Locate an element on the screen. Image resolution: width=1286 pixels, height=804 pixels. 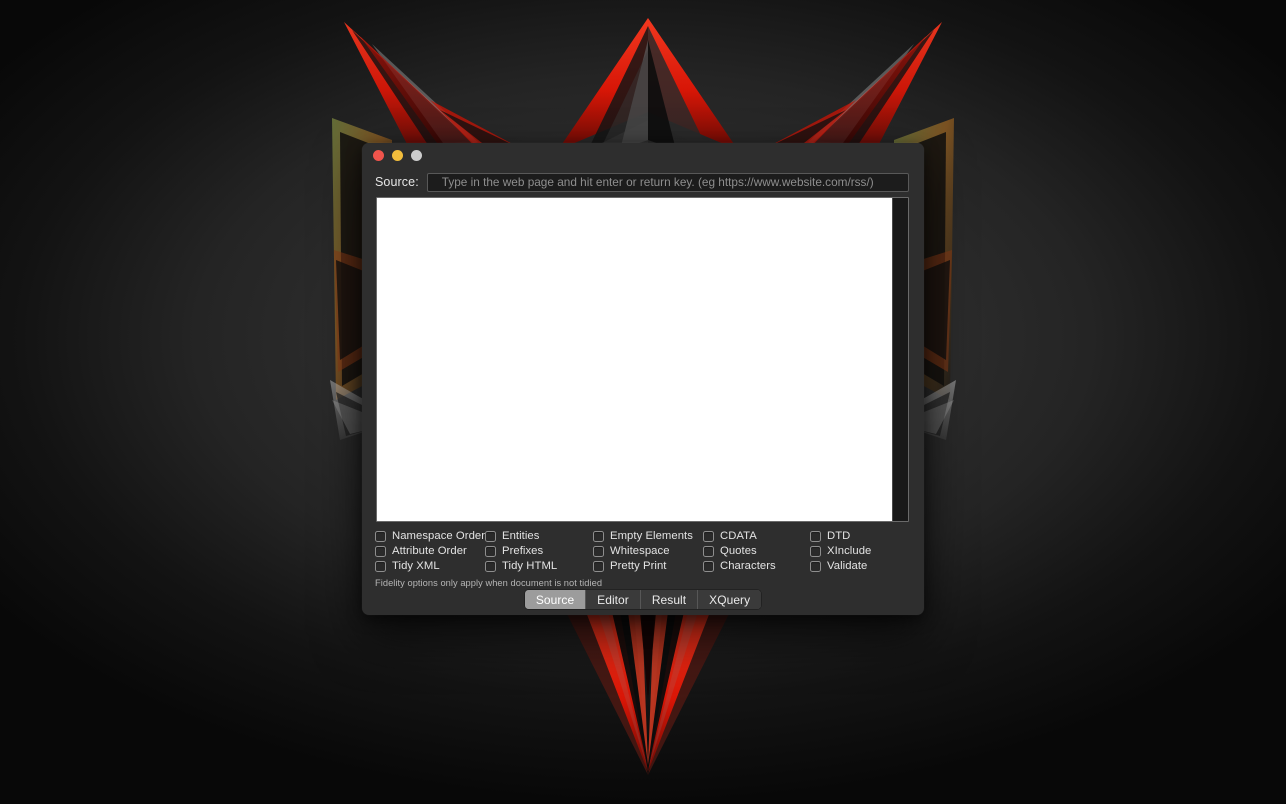
option-label: Validate is located at coordinates (847, 566).